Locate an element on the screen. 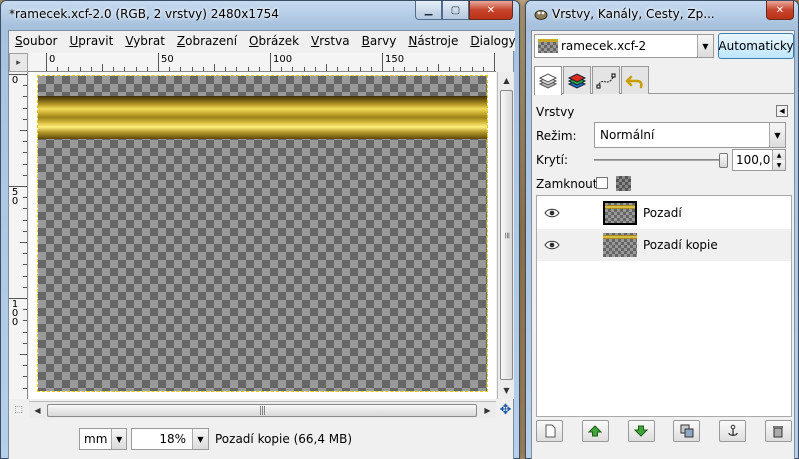 This screenshot has height=459, width=799. lower-layer-button is located at coordinates (641, 431).